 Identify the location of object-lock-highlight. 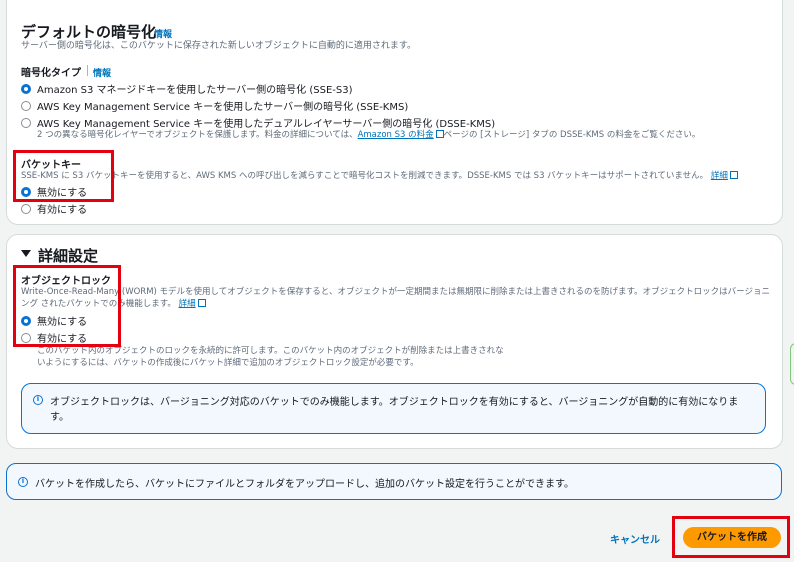
(67, 306).